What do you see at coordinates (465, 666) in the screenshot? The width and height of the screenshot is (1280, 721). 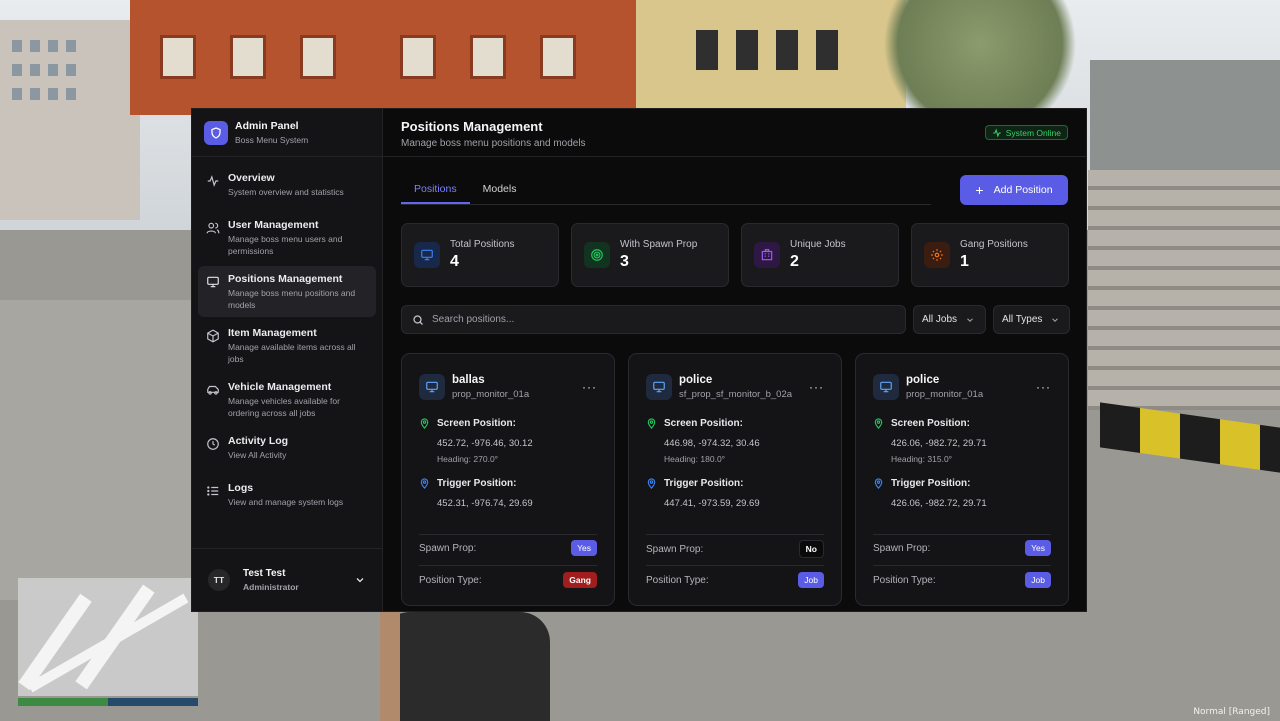 I see `player-character` at bounding box center [465, 666].